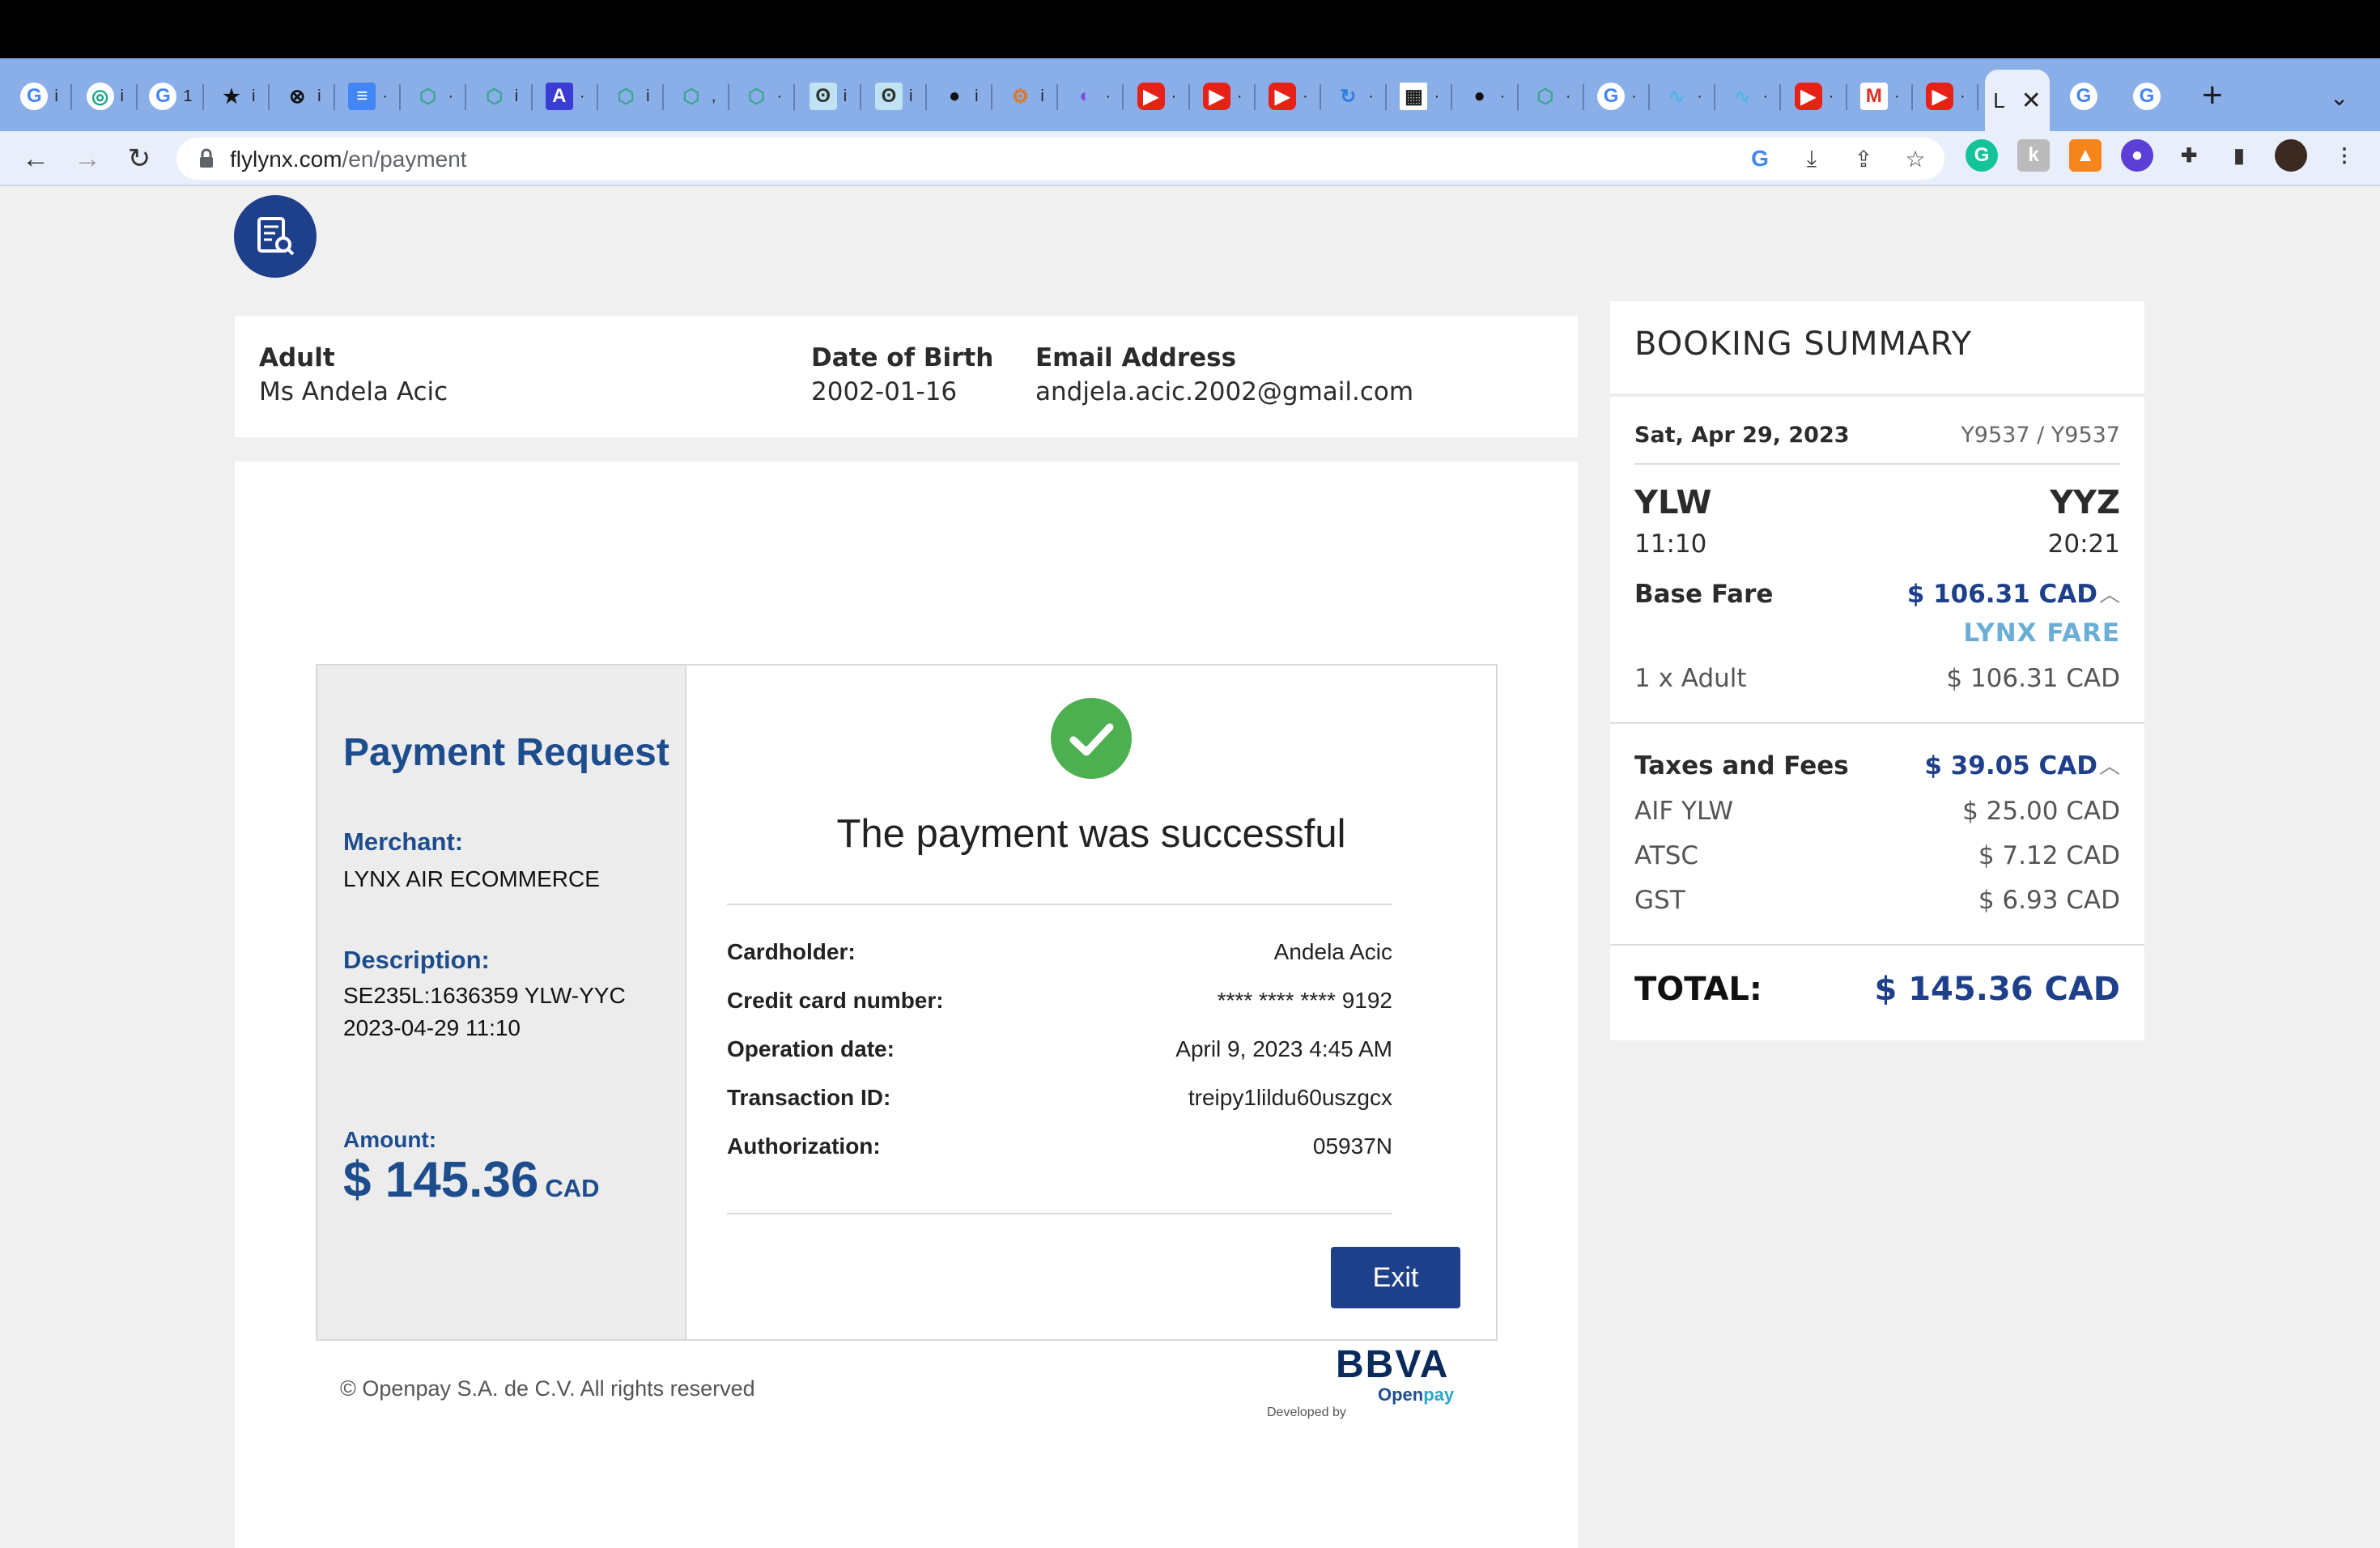  I want to click on tab-cube-8: ⬡ i, so click(499, 96).